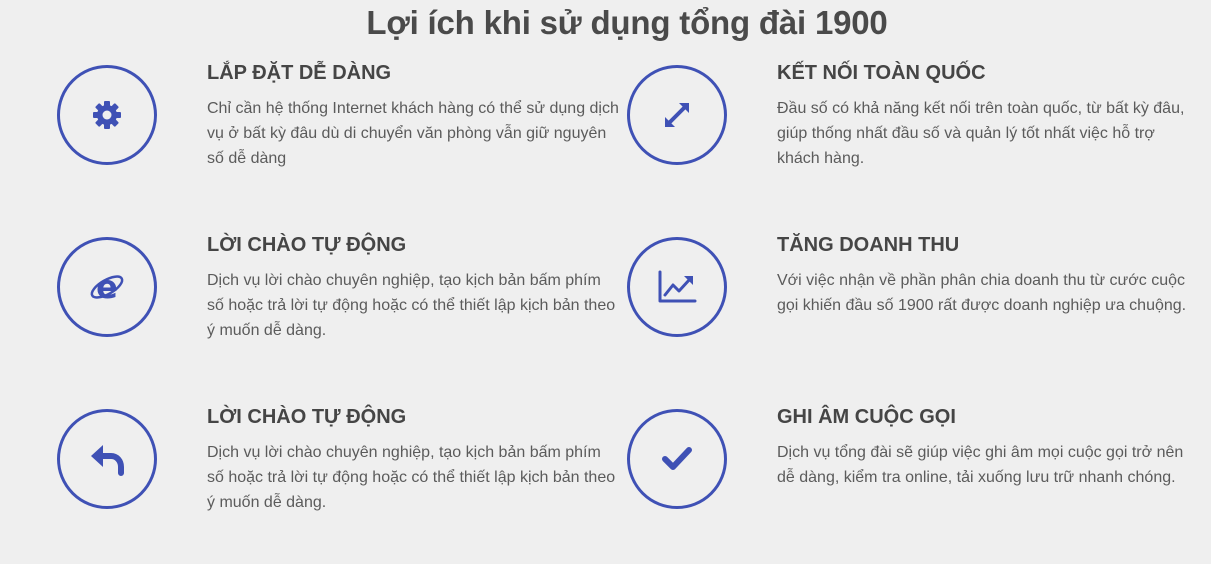 The image size is (1211, 564). I want to click on feature-icon-circle: e, so click(107, 287).